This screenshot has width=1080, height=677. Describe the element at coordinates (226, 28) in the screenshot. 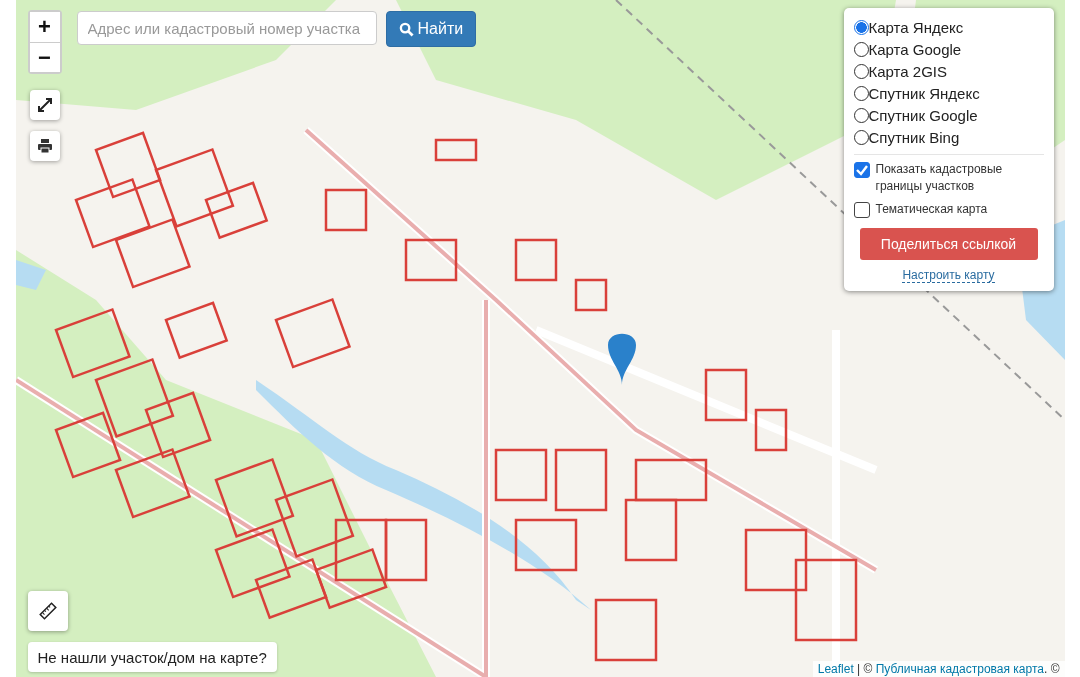

I see `search-field: Адрес или кадастровый номер участка` at that location.